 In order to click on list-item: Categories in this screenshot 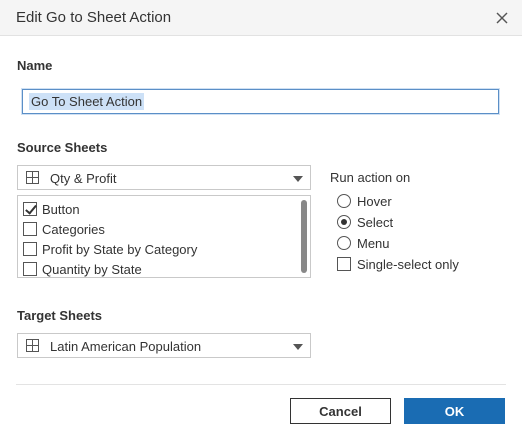, I will do `click(64, 229)`.